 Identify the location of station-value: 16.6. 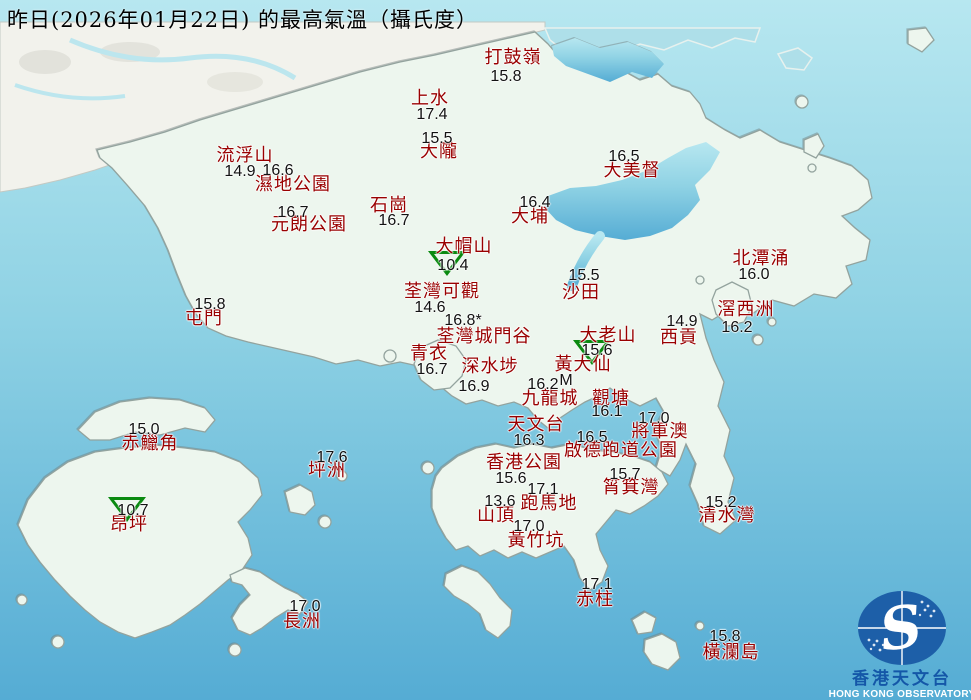
(278, 170).